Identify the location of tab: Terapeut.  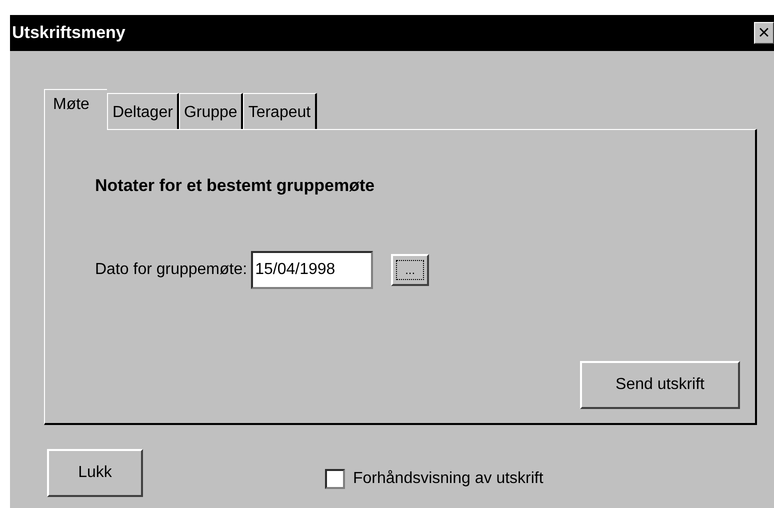
(280, 111).